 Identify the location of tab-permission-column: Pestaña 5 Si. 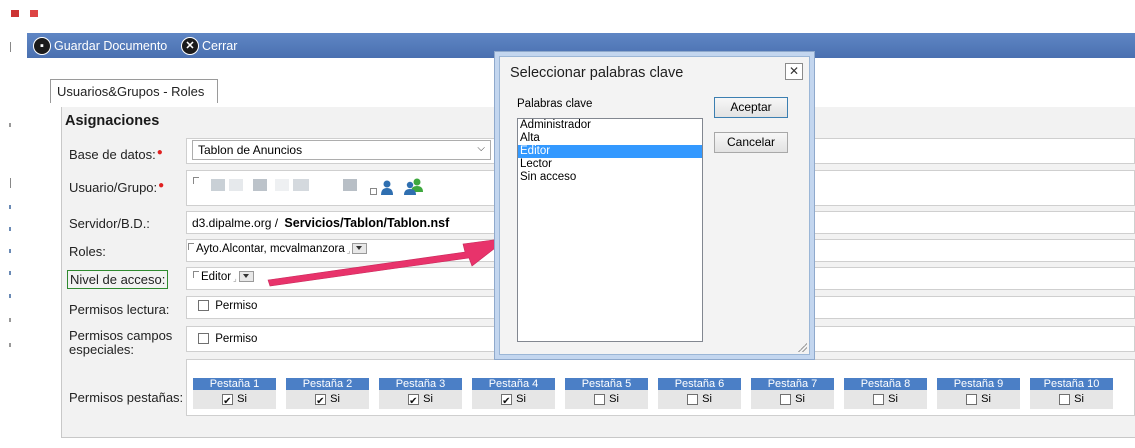
(607, 394).